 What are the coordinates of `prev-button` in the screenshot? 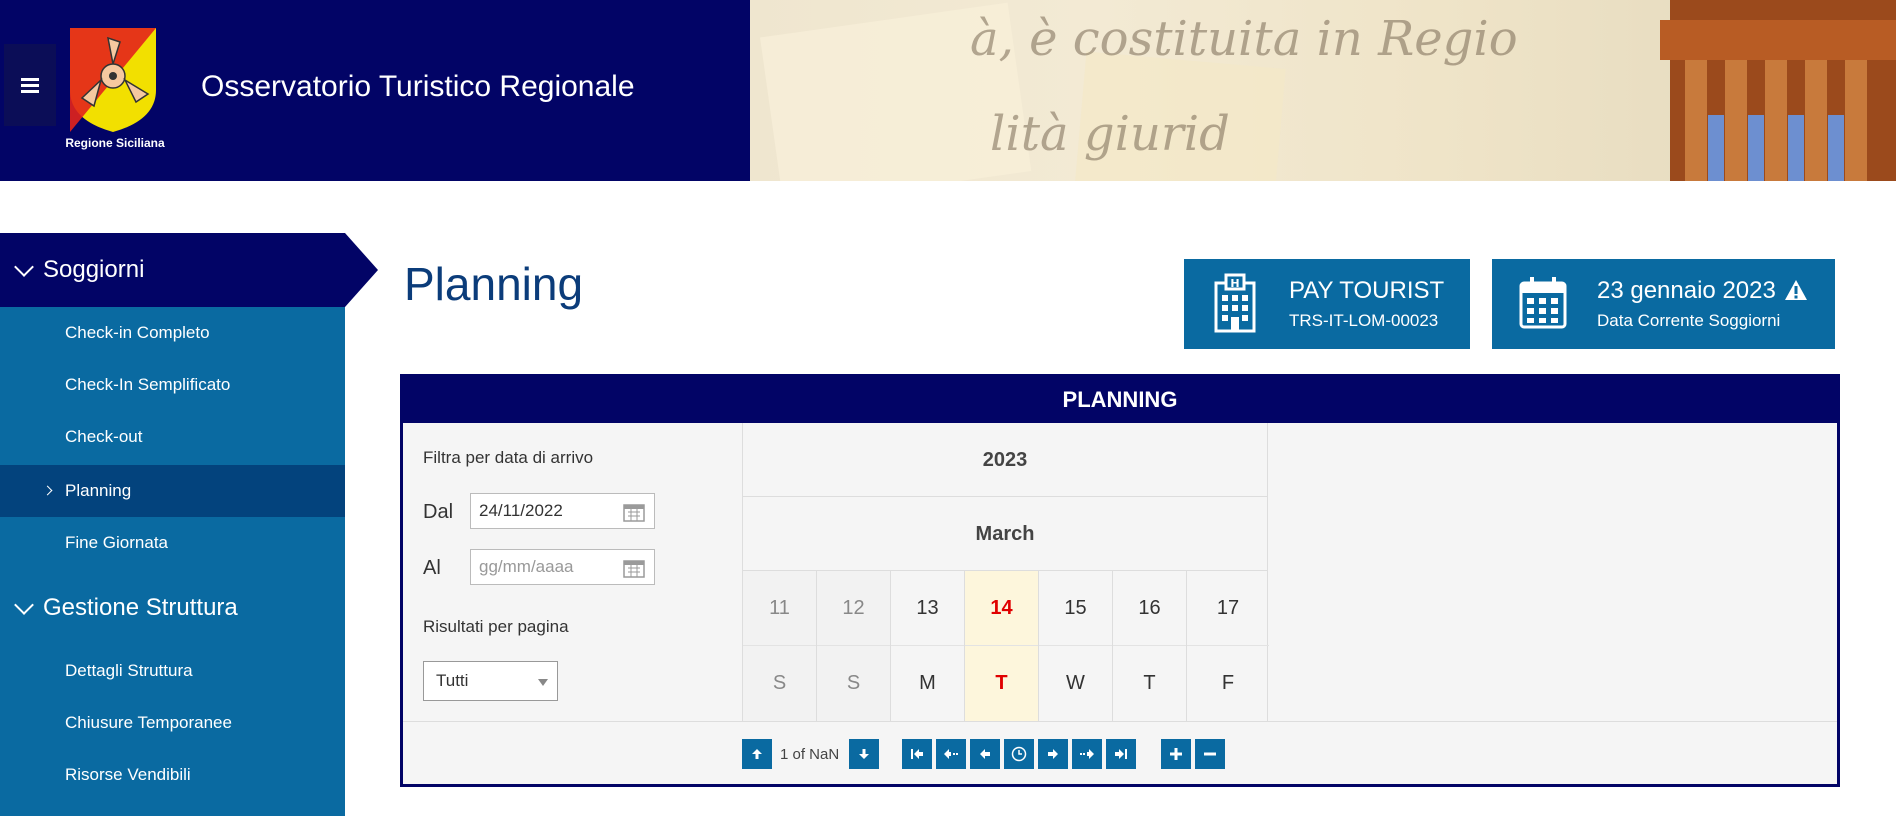 It's located at (985, 754).